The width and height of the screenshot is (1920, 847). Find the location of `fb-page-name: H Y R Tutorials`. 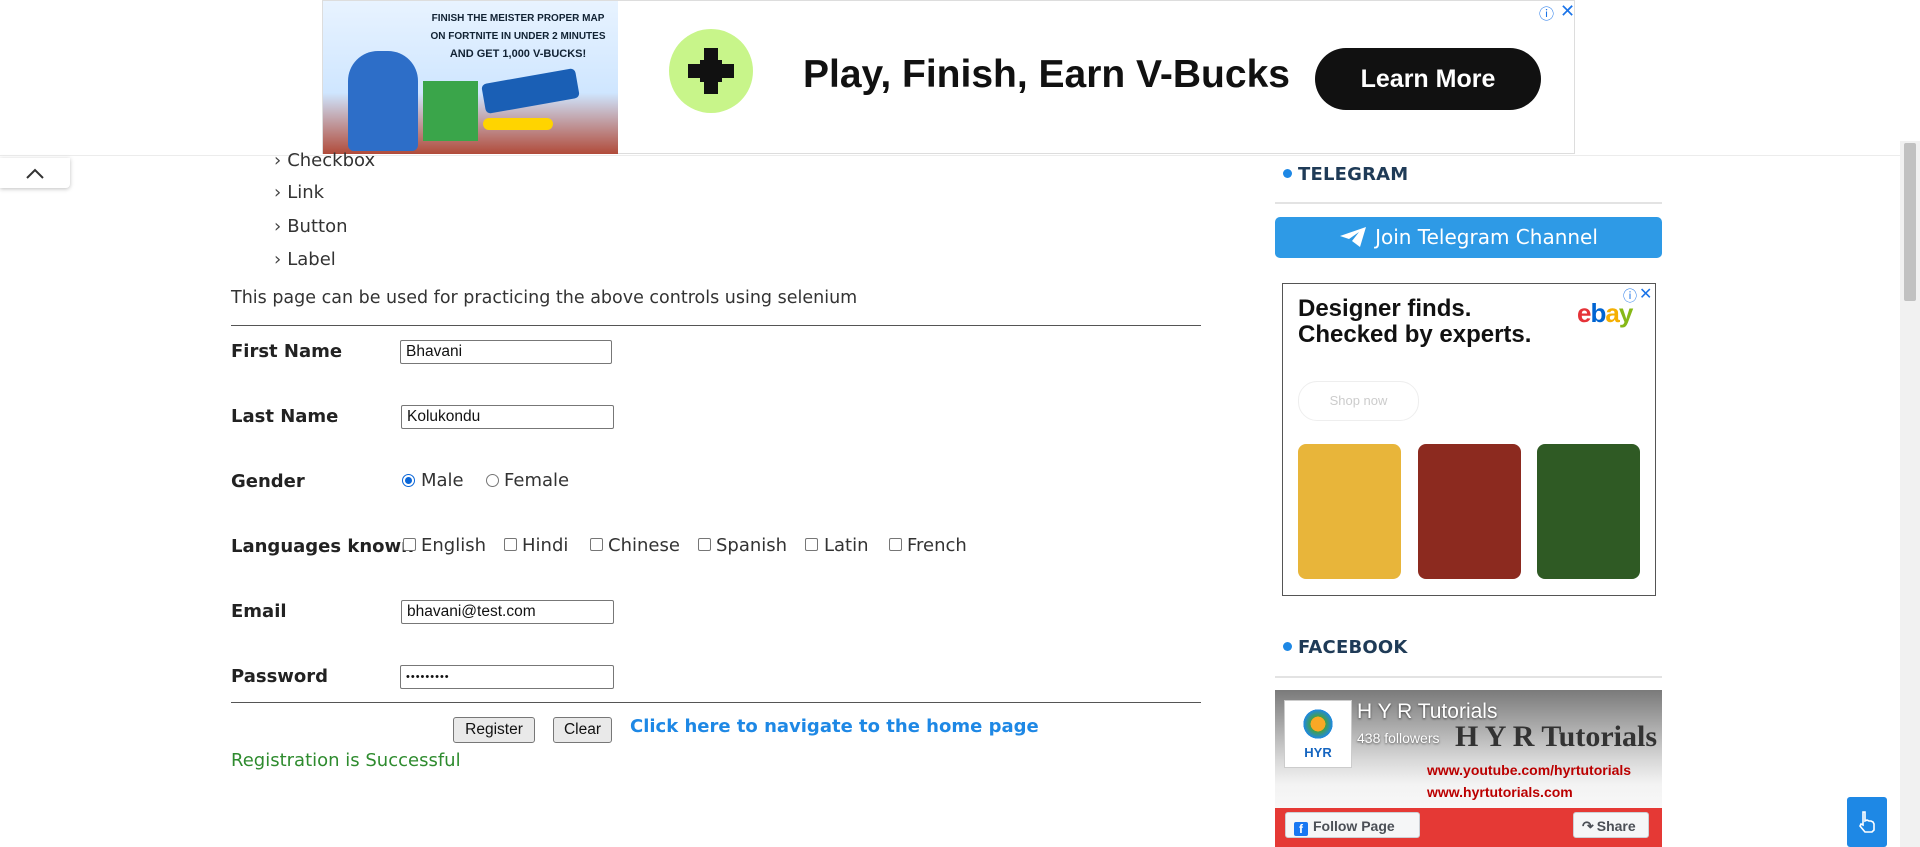

fb-page-name: H Y R Tutorials is located at coordinates (1427, 712).